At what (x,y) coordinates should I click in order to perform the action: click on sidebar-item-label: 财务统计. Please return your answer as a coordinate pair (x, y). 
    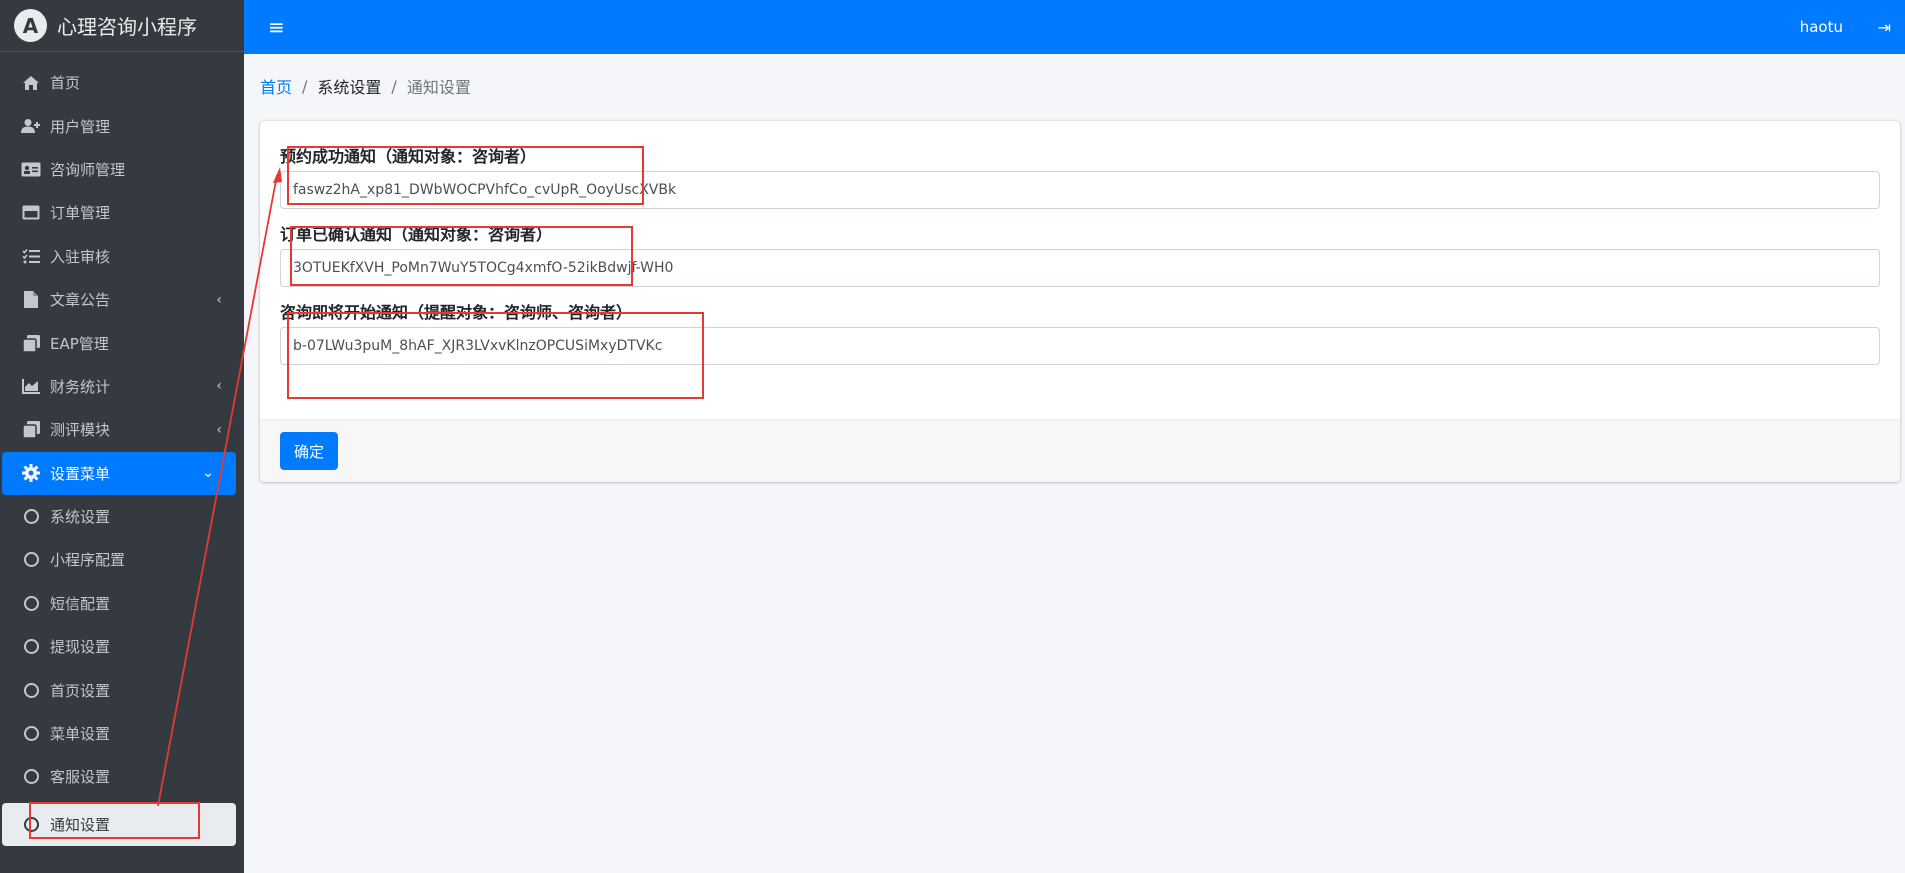
    Looking at the image, I should click on (80, 386).